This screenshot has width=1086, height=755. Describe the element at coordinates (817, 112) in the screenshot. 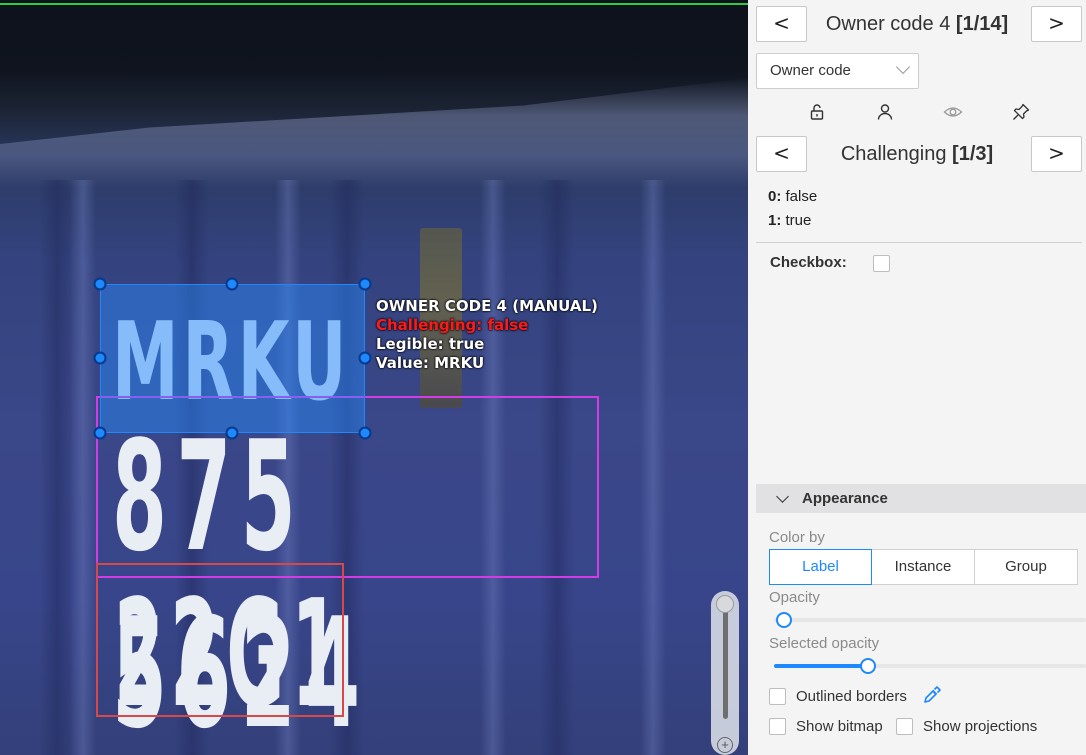

I see `unlock-icon` at that location.